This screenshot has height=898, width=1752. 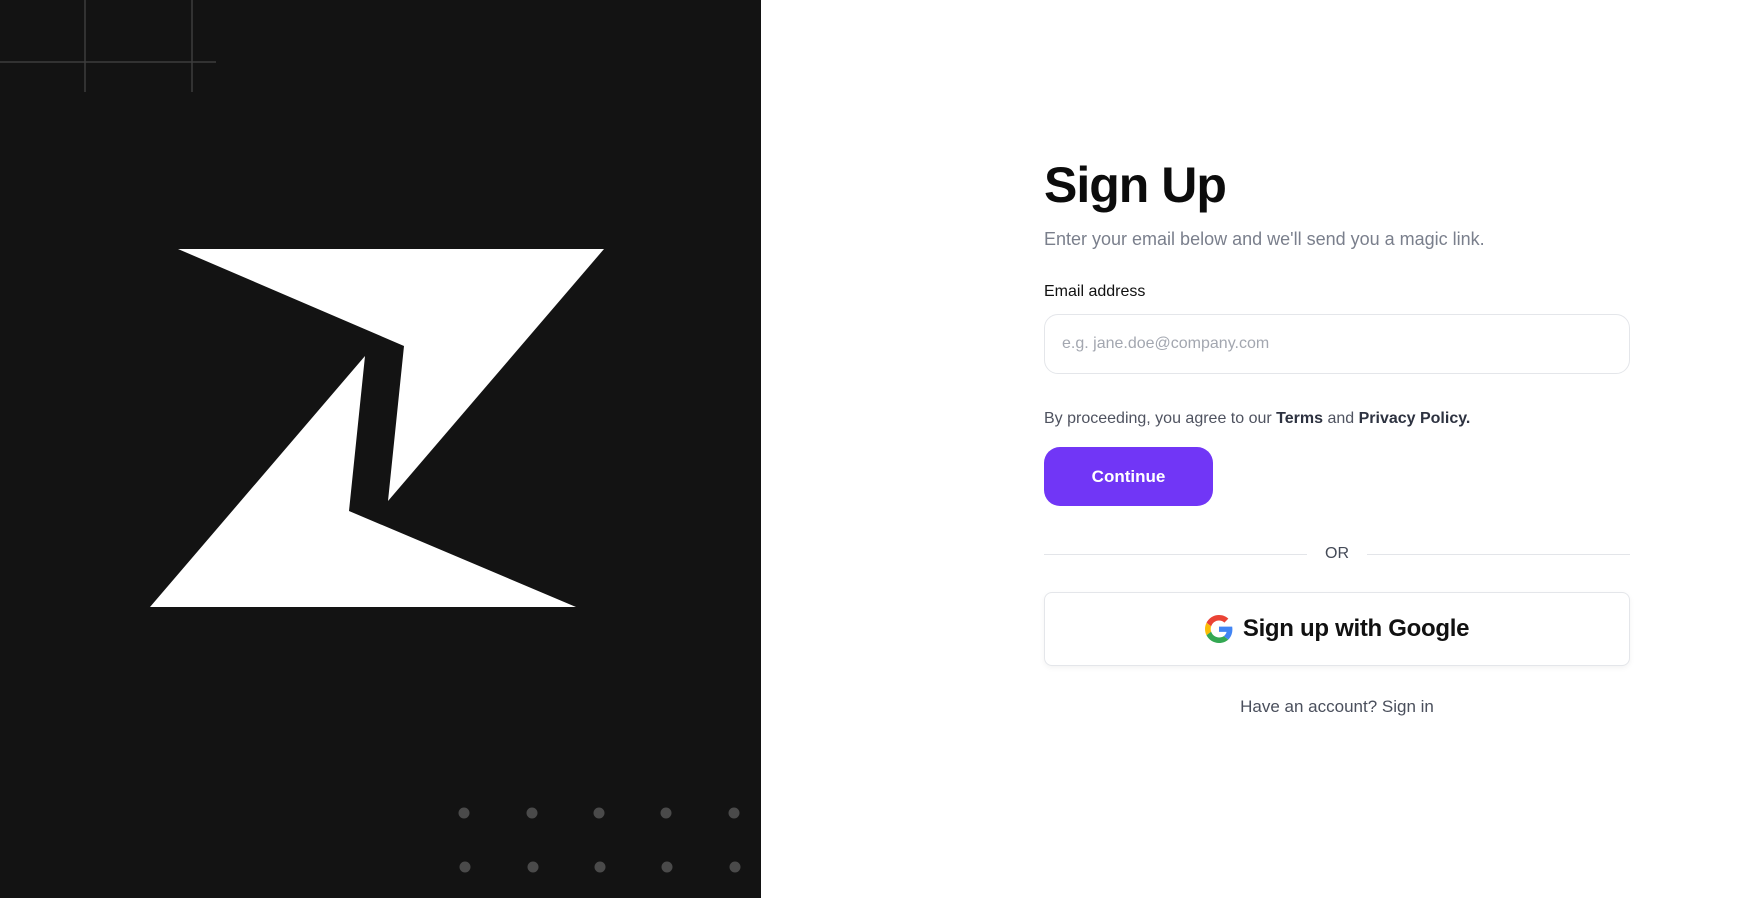 I want to click on divider-line-left, so click(x=1175, y=554).